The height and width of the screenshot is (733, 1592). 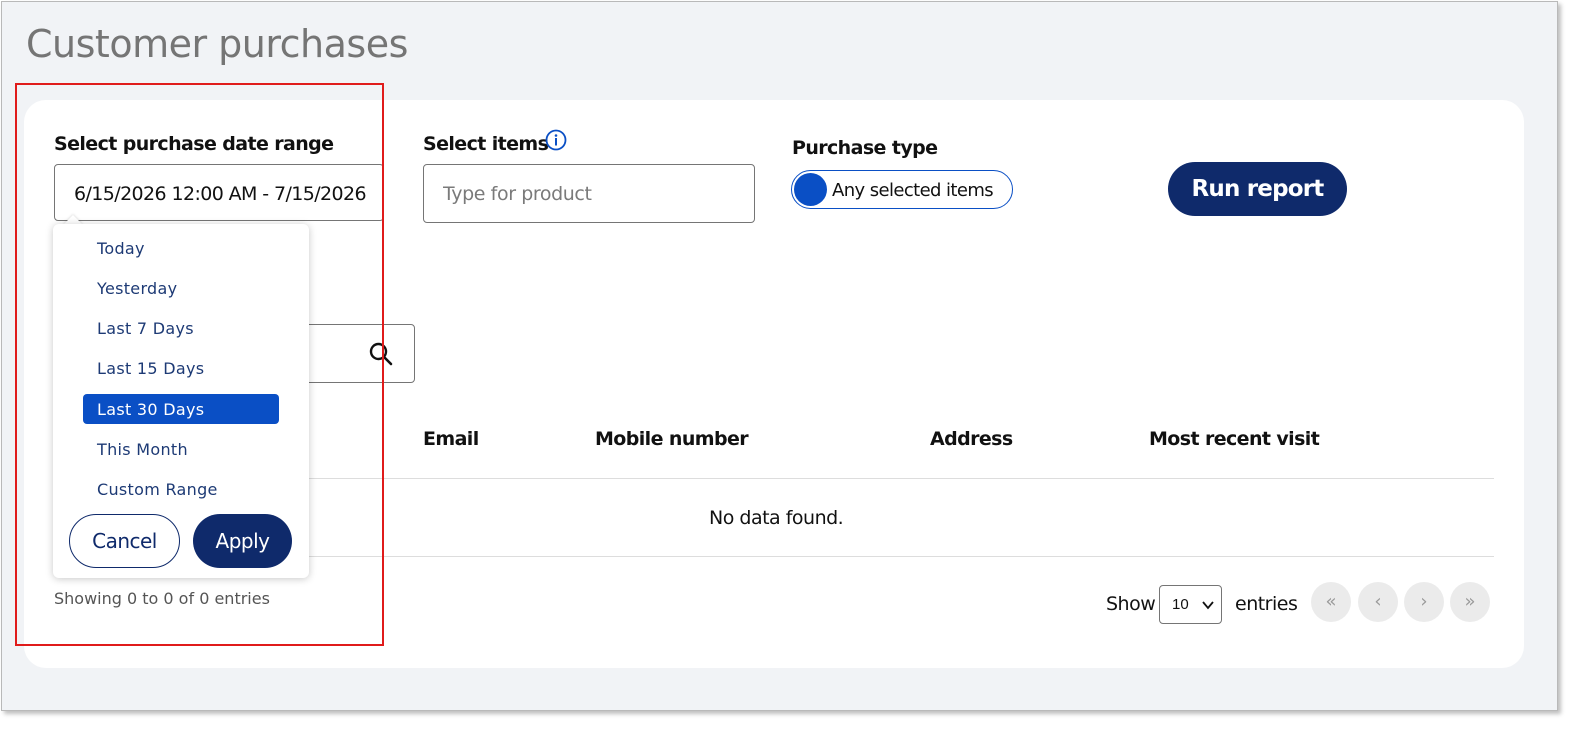 What do you see at coordinates (1331, 602) in the screenshot?
I see `first-page-button: «` at bounding box center [1331, 602].